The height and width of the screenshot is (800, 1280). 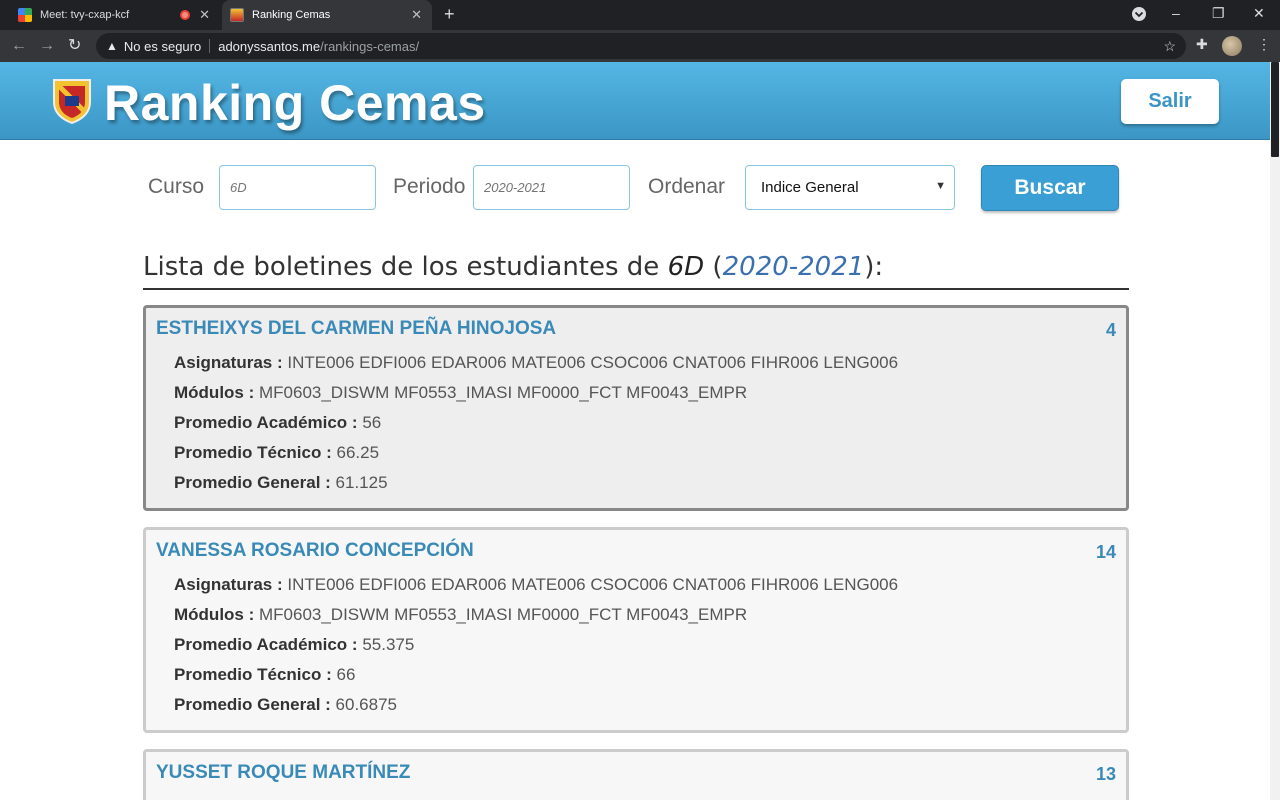 What do you see at coordinates (297, 187) in the screenshot?
I see `course-input` at bounding box center [297, 187].